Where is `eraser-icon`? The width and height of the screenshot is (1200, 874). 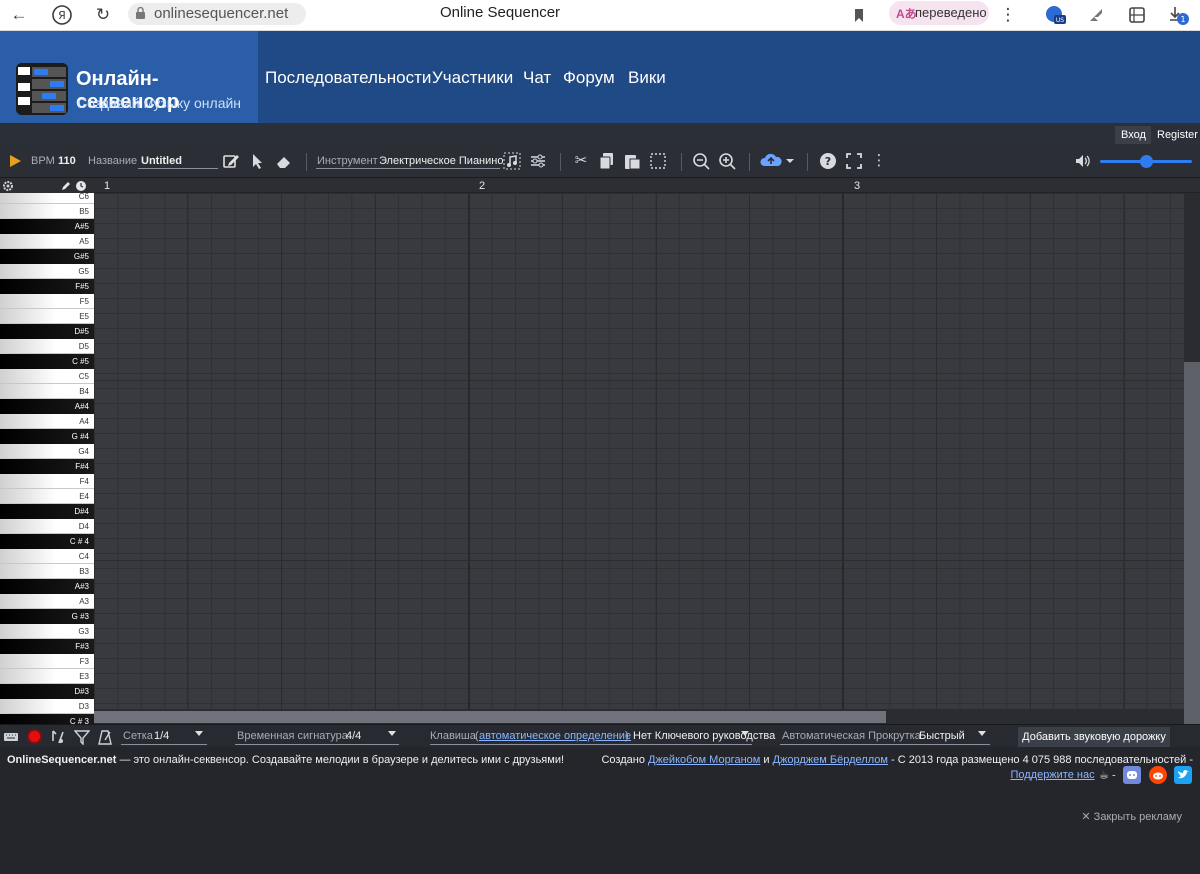
eraser-icon is located at coordinates (283, 161).